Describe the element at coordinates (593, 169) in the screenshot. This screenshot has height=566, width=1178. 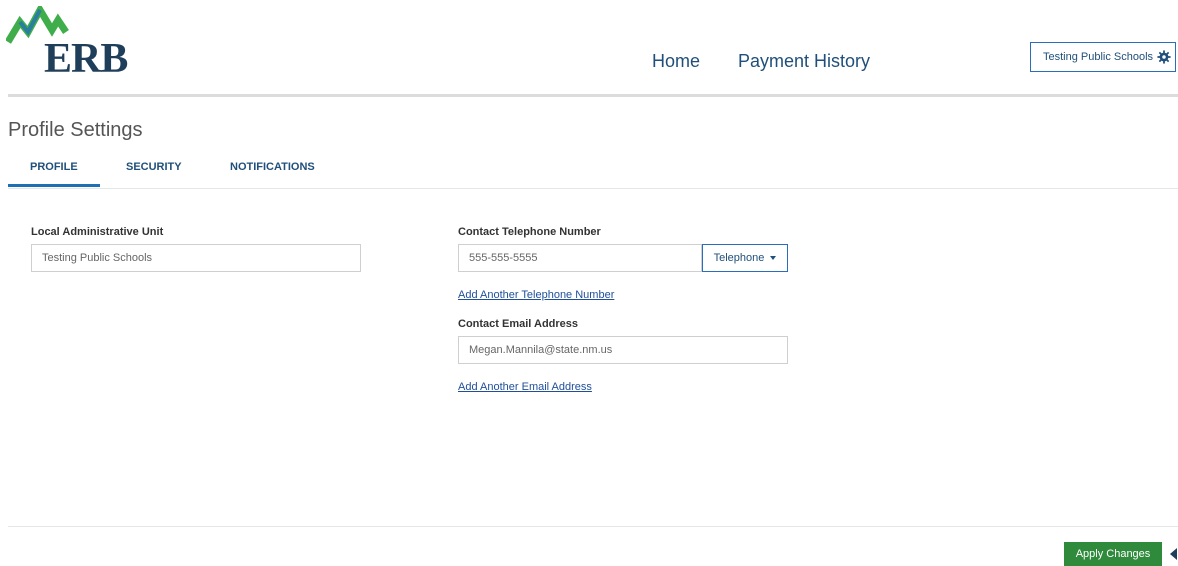
I see `settings-tabs: PROFILE SECURITY NOTIFICATIONS` at that location.